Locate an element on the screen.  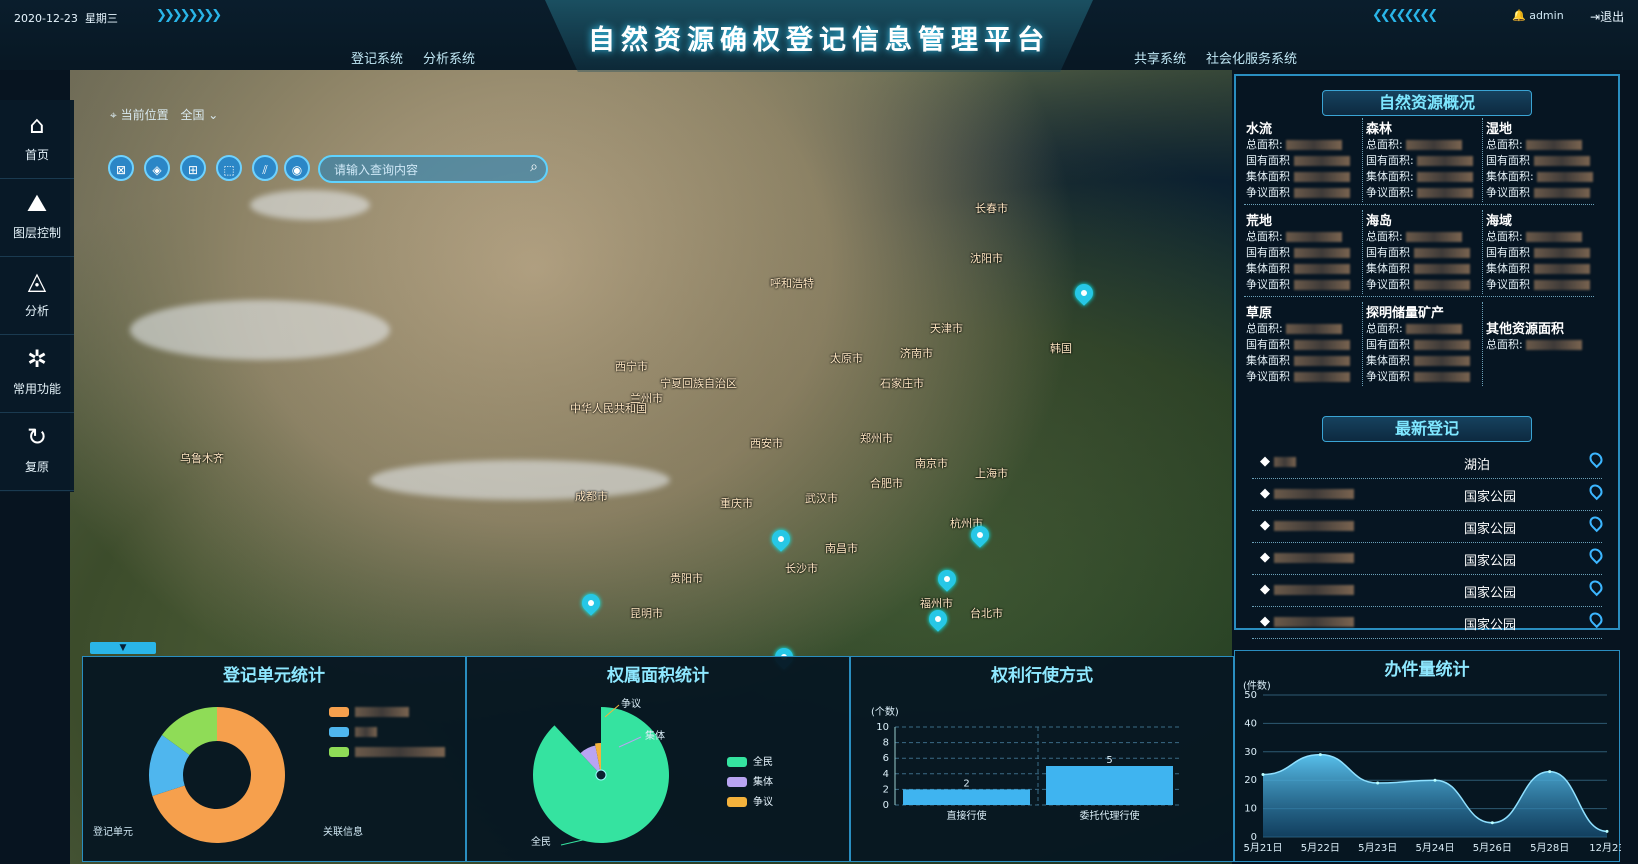
sidebar-item-home: ⌂ 首页 is located at coordinates (37, 139).